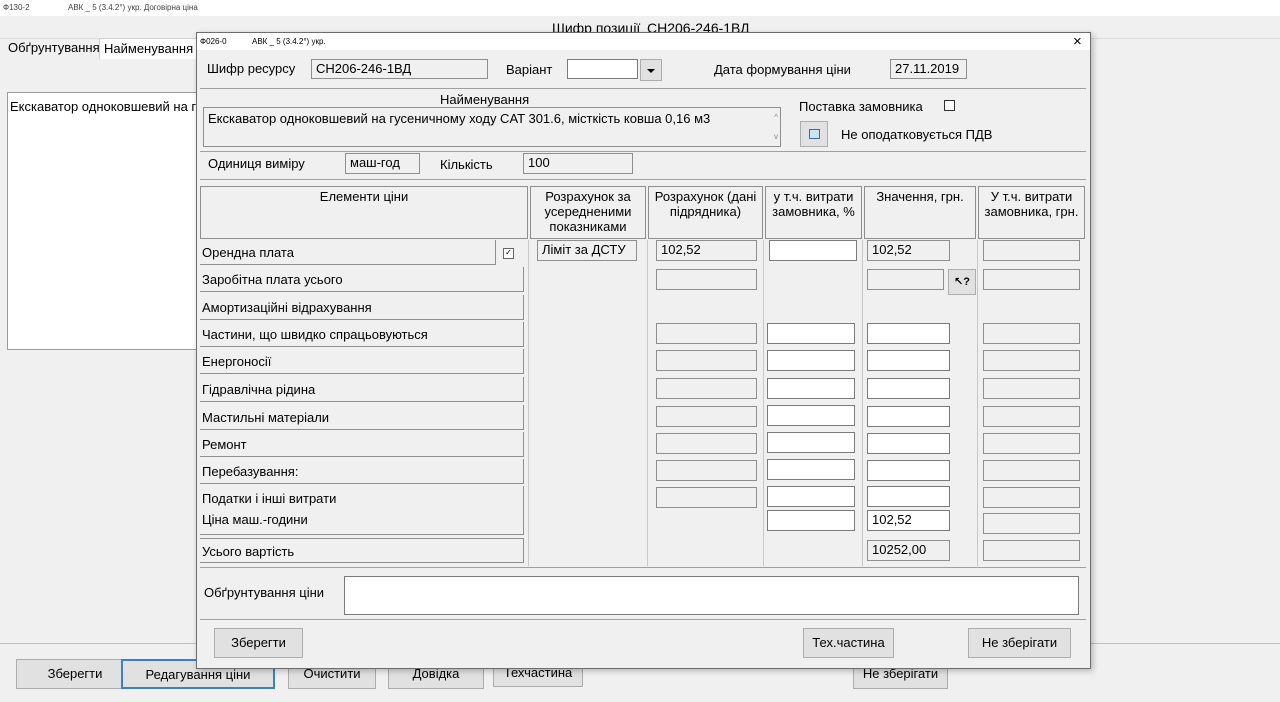  I want to click on row-wear-parts-contractor, so click(706, 333).